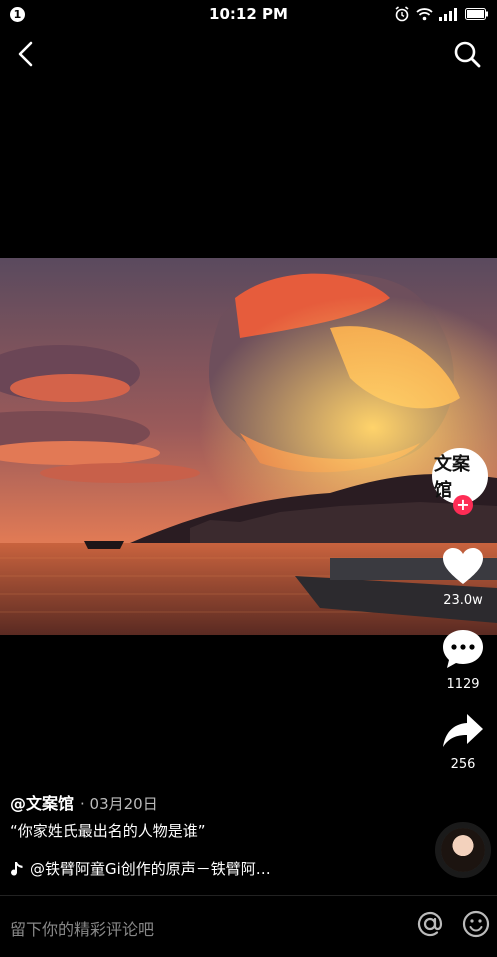 This screenshot has width=497, height=957. I want to click on heart-icon, so click(463, 566).